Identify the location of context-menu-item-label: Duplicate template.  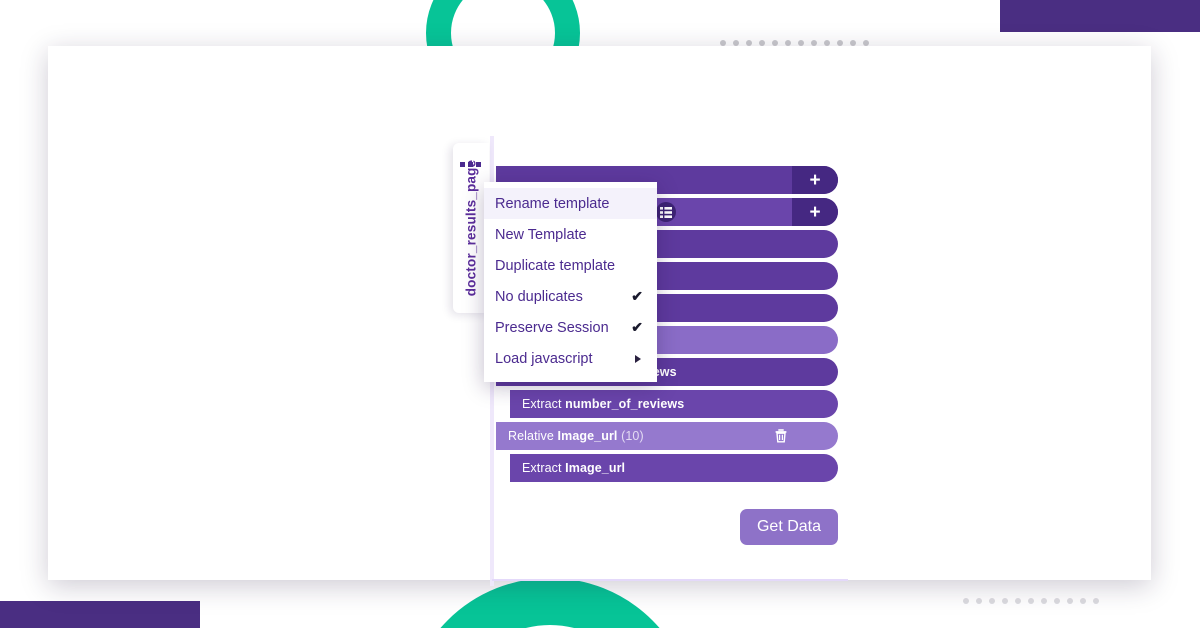
(555, 265).